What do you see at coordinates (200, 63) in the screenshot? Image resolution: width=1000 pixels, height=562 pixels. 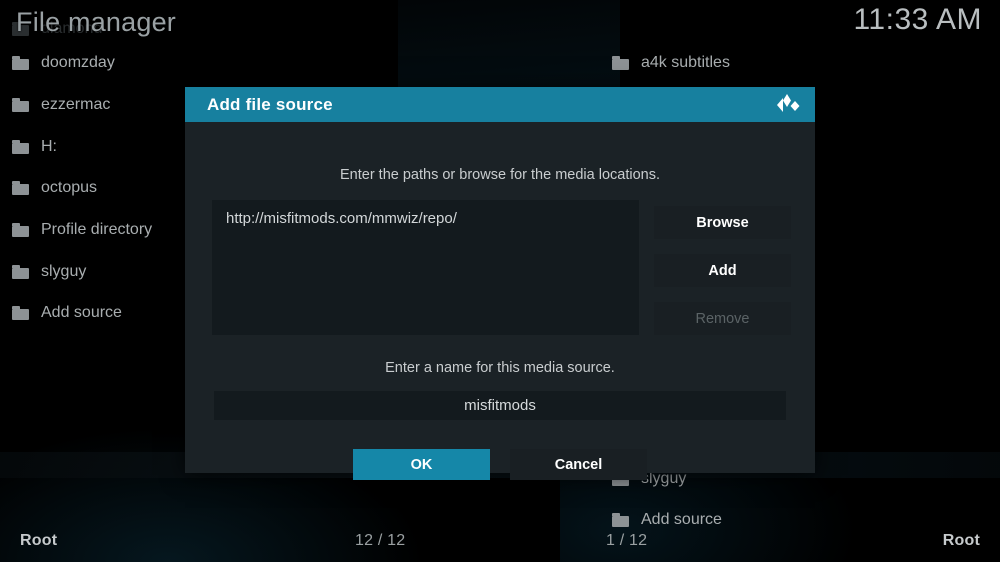 I see `list-item: doomzday` at bounding box center [200, 63].